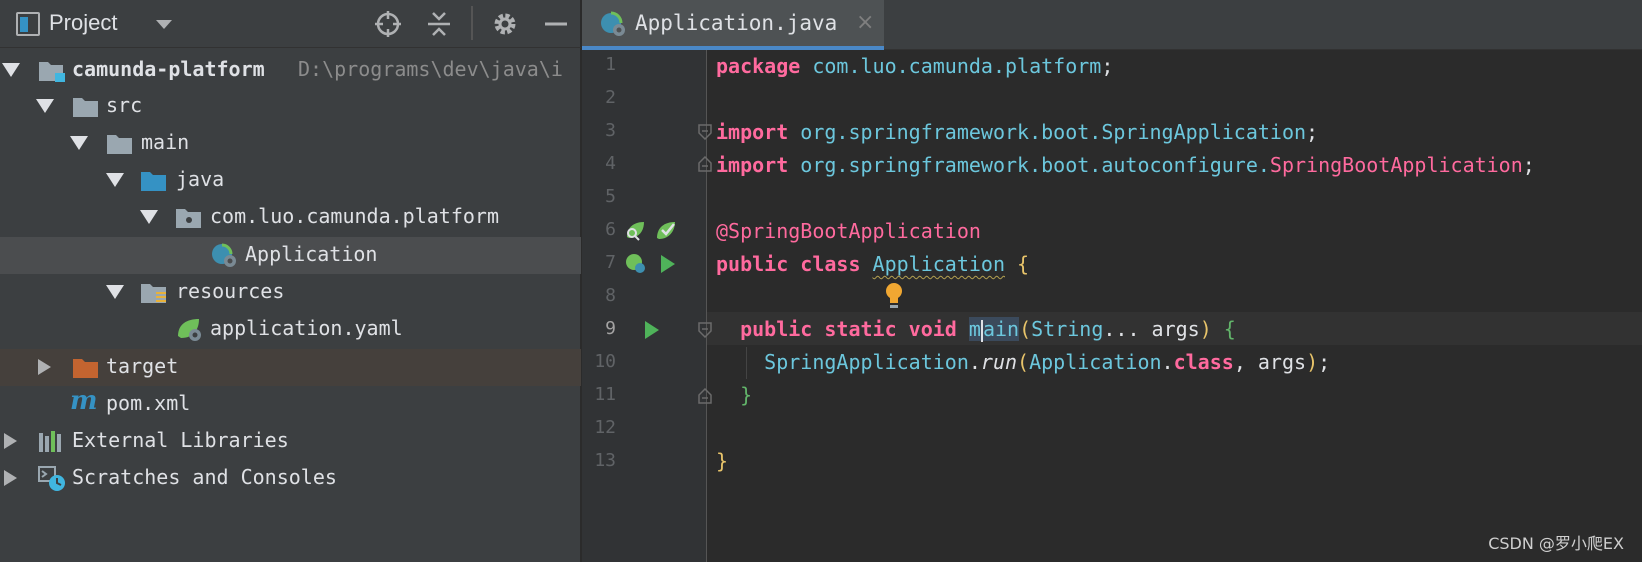  I want to click on code-line-1: package com.luo.camunda.platform;, so click(914, 66).